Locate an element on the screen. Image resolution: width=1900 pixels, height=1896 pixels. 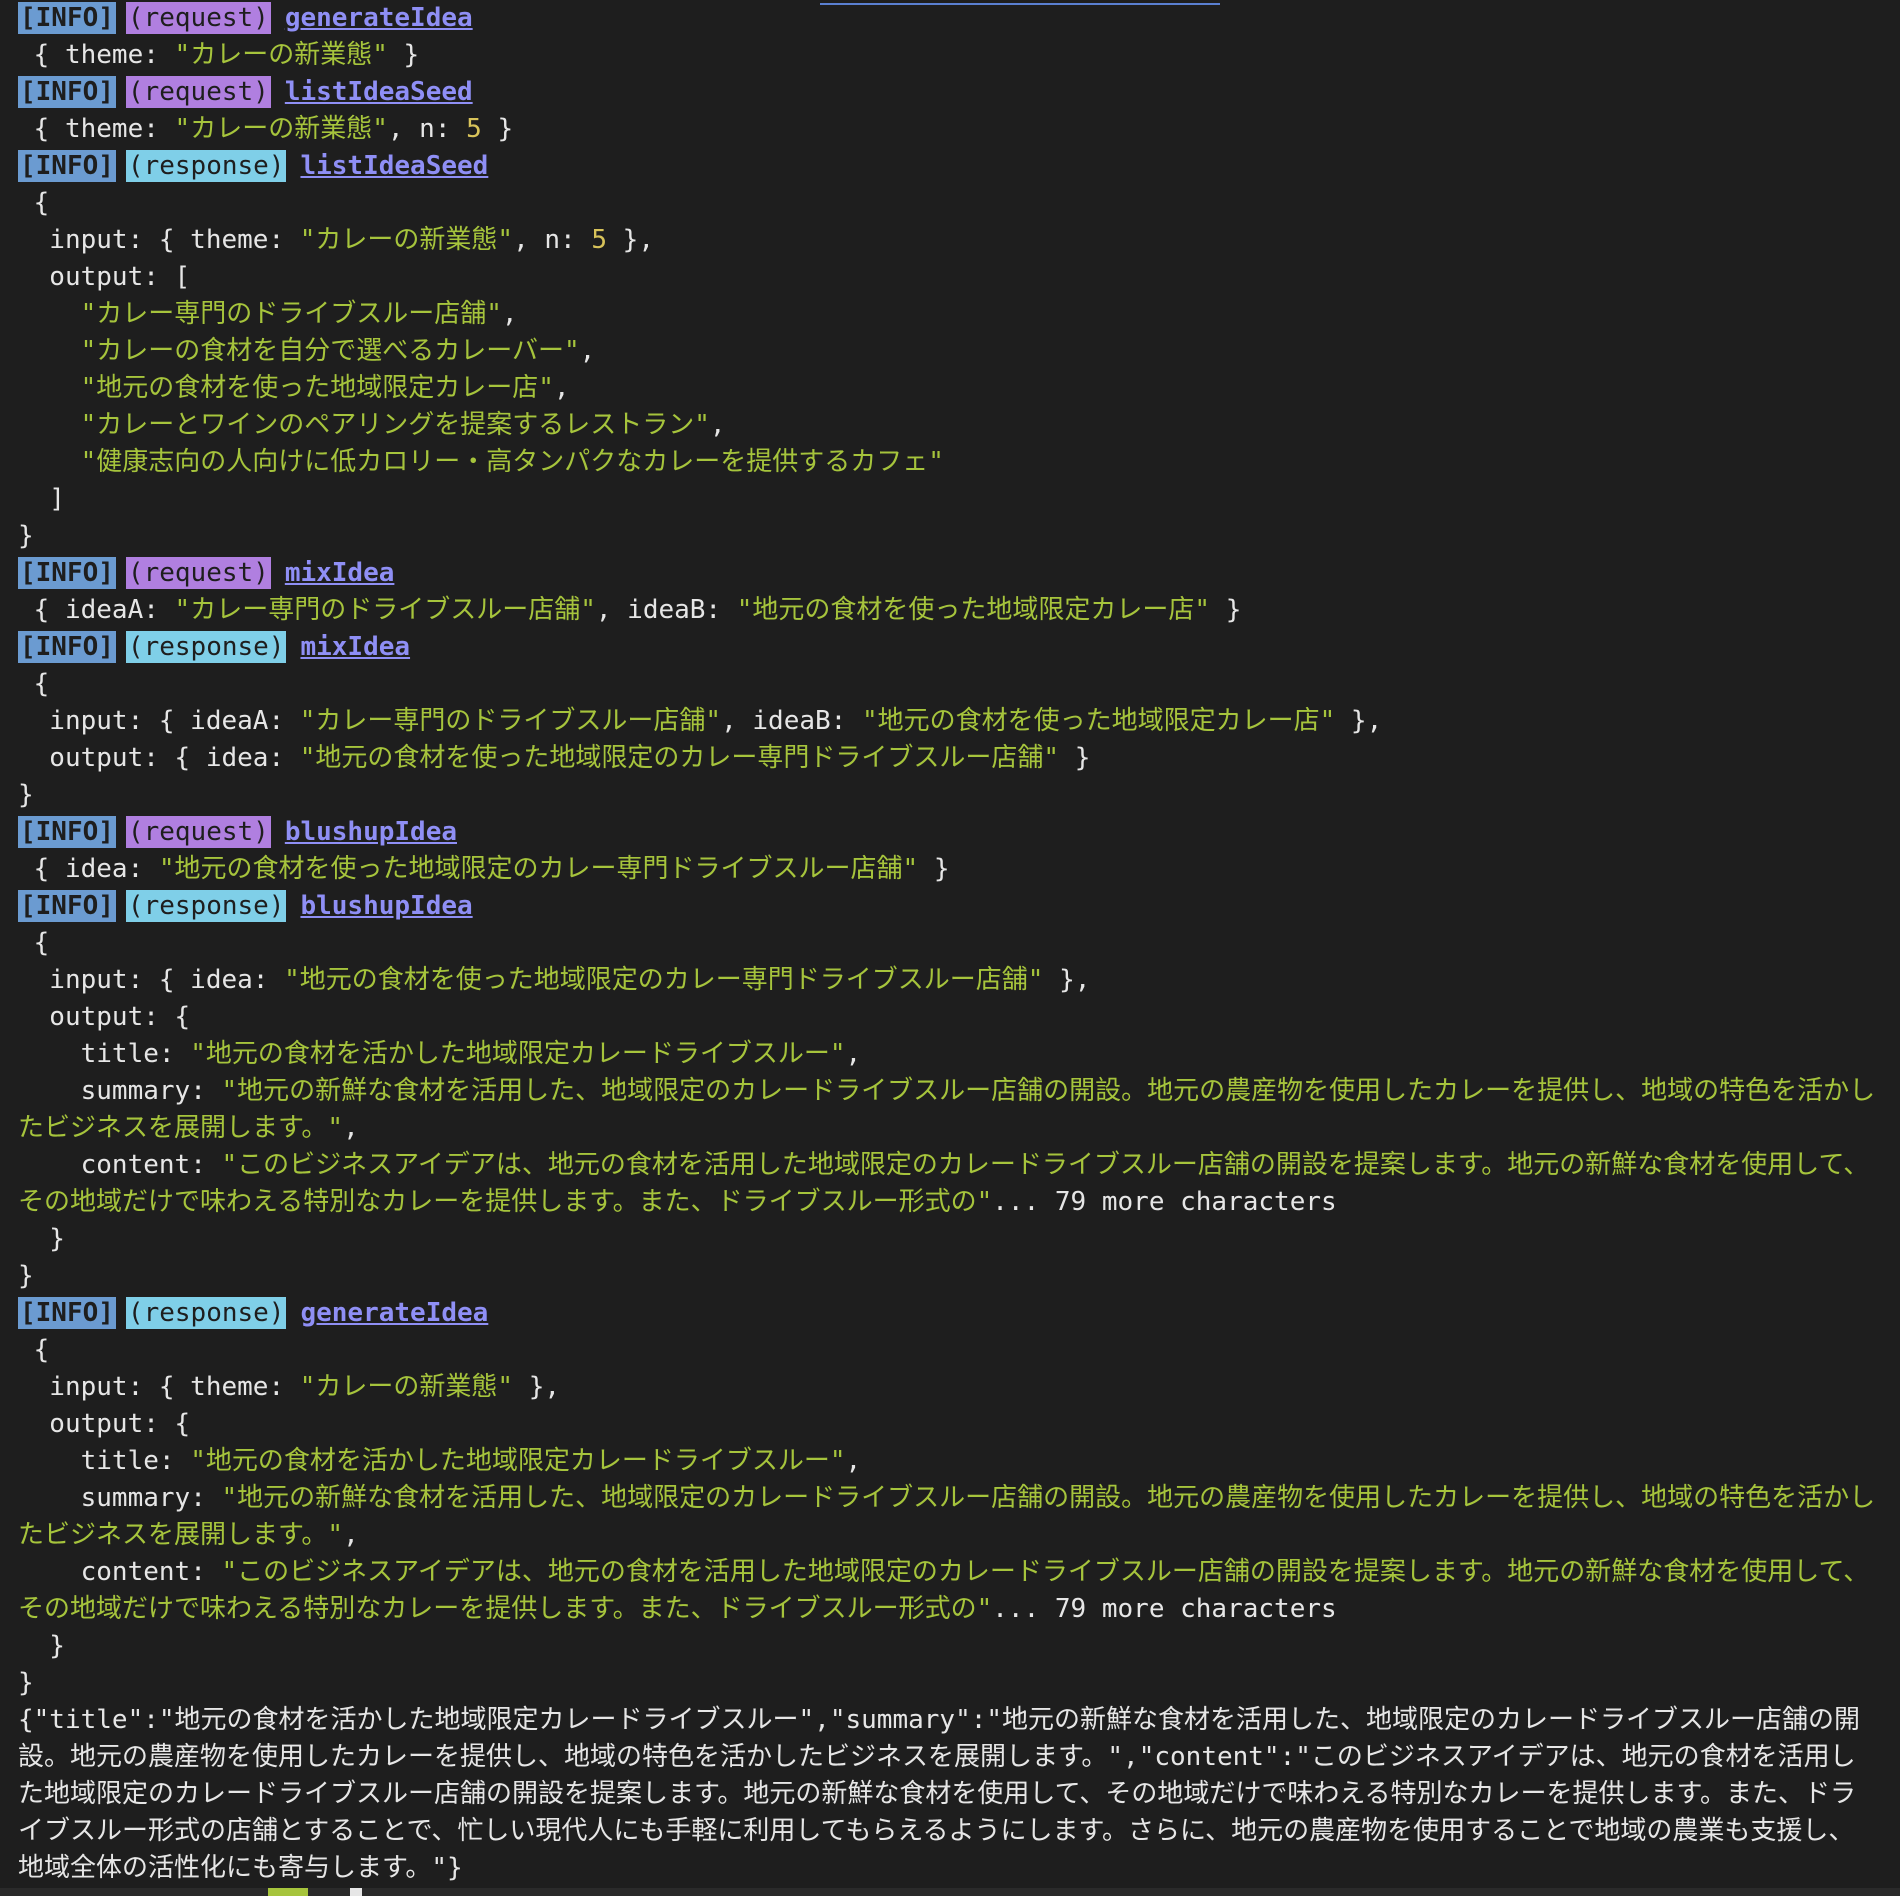
log-line: { theme: "カレーの新業態" } is located at coordinates (950, 55).